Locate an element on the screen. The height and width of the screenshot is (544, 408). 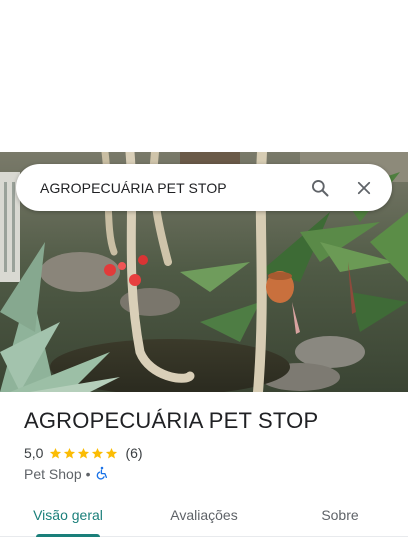
star-rating is located at coordinates (84, 453).